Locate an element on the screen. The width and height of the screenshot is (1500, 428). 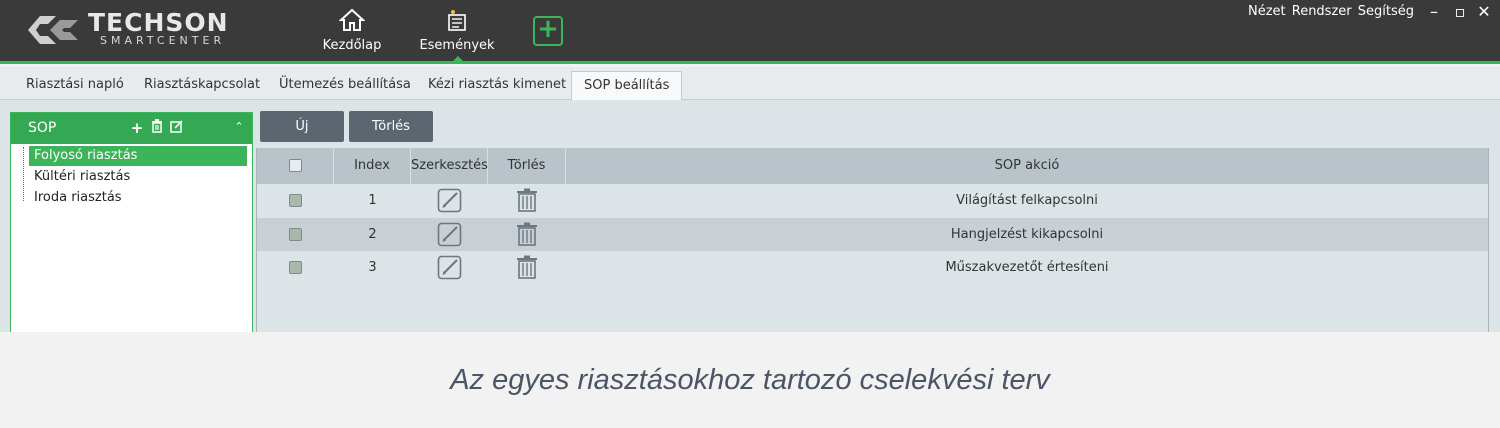
select-all-checkbox is located at coordinates (295, 165).